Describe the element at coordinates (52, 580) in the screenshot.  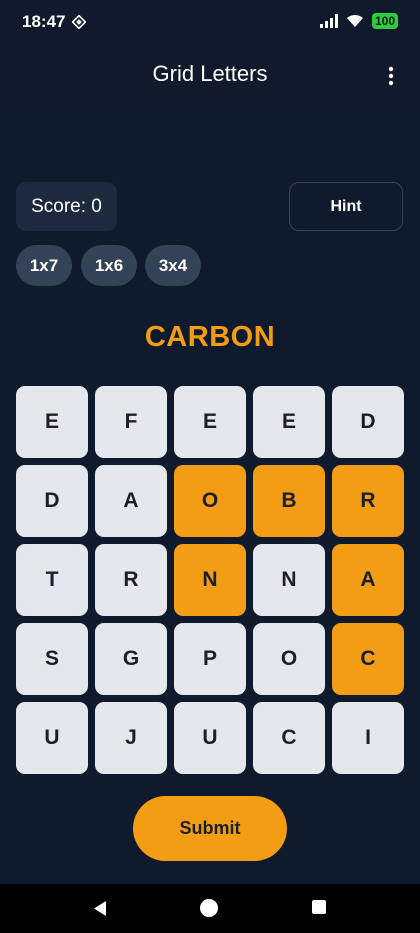
I see `letter-tile: T` at that location.